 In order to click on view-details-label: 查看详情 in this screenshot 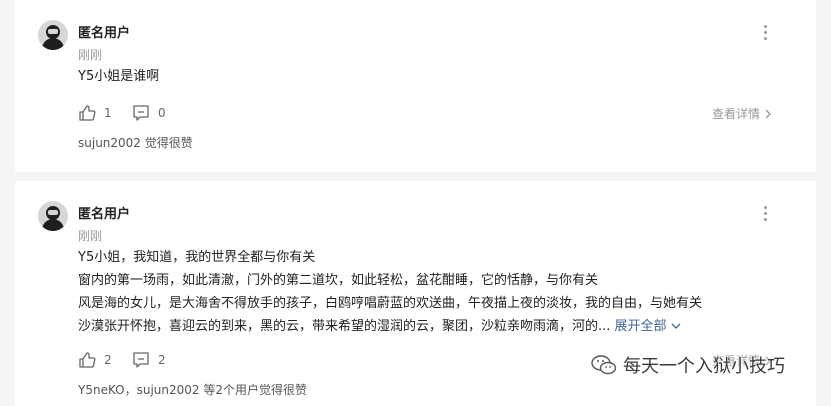, I will do `click(736, 114)`.